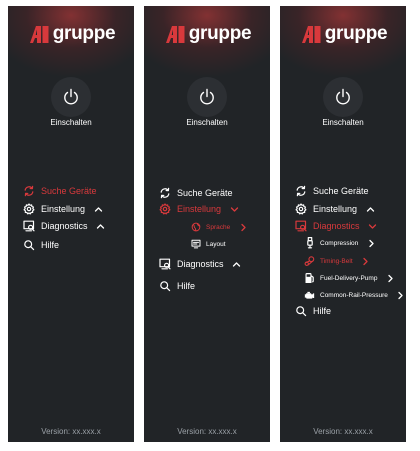  I want to click on belt-icon, so click(309, 261).